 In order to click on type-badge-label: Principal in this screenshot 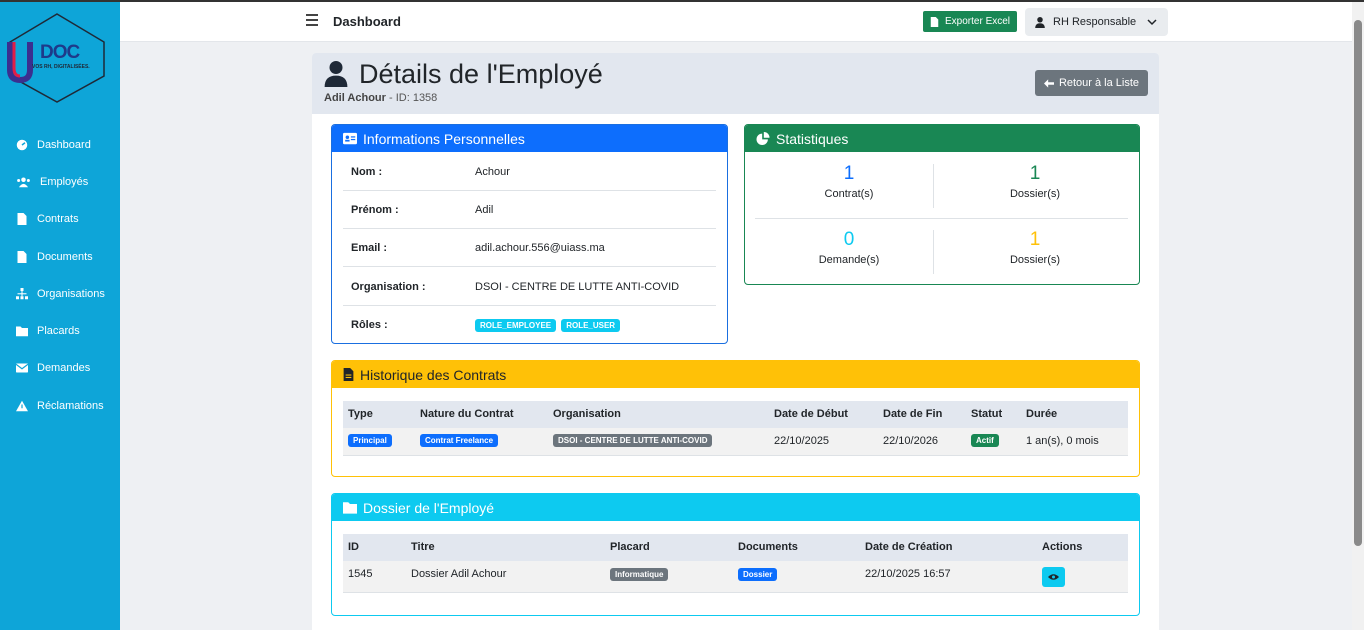, I will do `click(370, 440)`.